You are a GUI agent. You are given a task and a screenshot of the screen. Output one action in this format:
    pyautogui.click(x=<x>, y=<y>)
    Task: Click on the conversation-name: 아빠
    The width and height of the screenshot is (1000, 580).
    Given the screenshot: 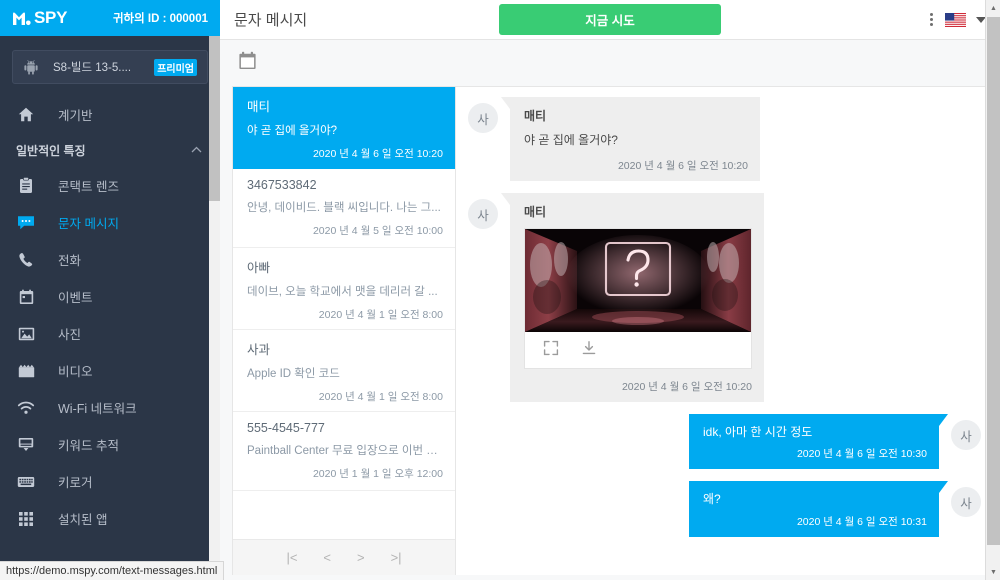 What is the action you would take?
    pyautogui.click(x=259, y=268)
    